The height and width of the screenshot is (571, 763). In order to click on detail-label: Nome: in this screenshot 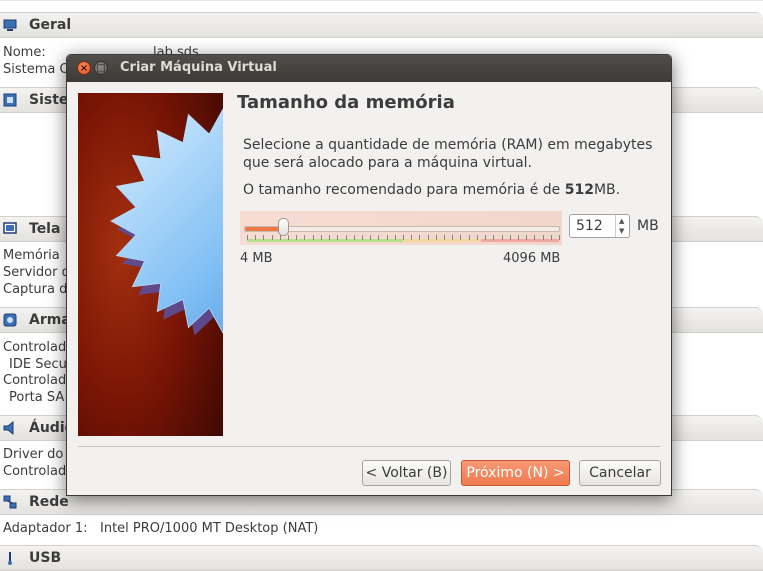, I will do `click(24, 52)`.